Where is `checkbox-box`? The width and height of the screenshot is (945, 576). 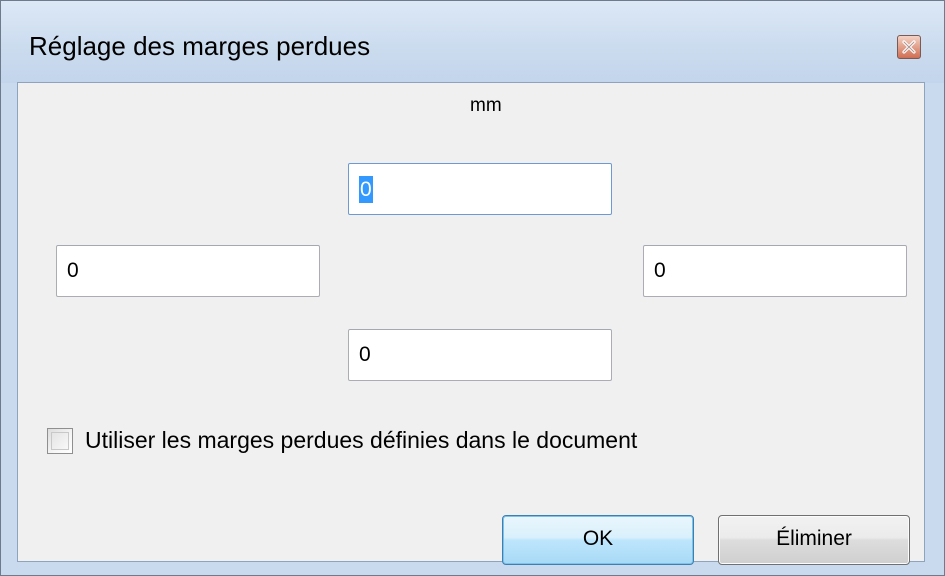
checkbox-box is located at coordinates (60, 441).